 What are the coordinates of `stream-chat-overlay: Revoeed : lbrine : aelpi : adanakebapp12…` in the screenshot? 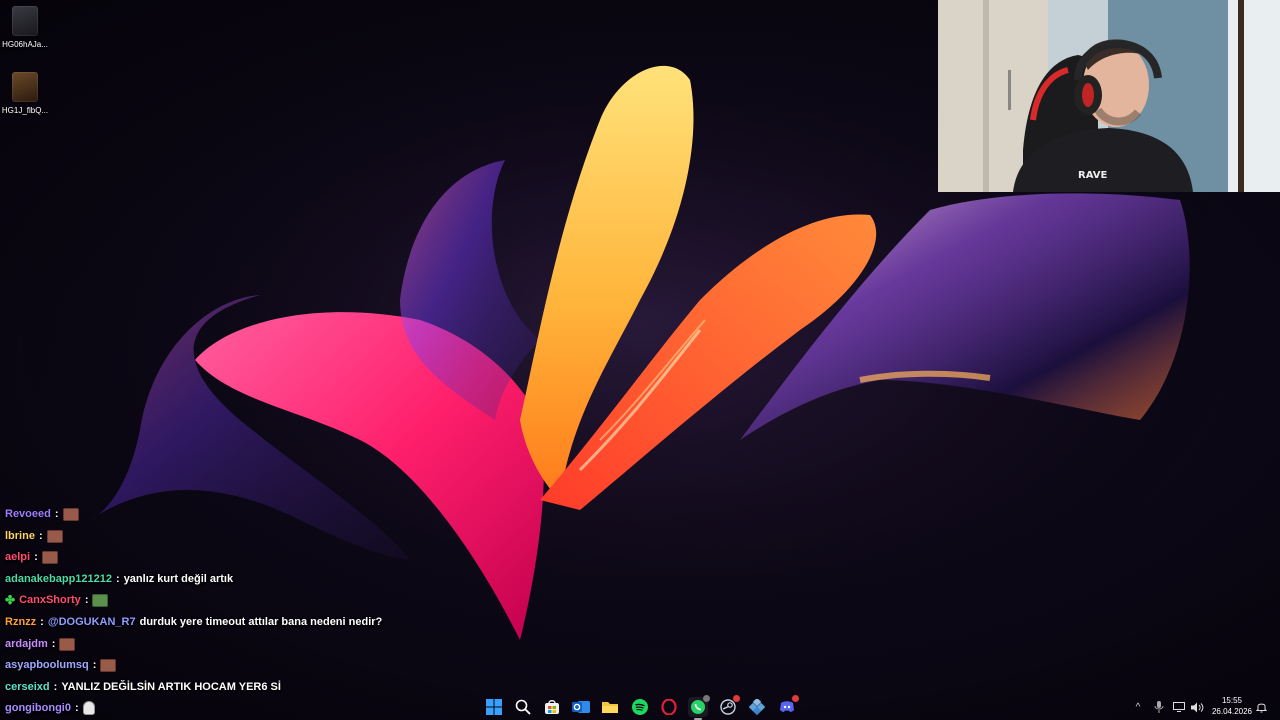 It's located at (240, 612).